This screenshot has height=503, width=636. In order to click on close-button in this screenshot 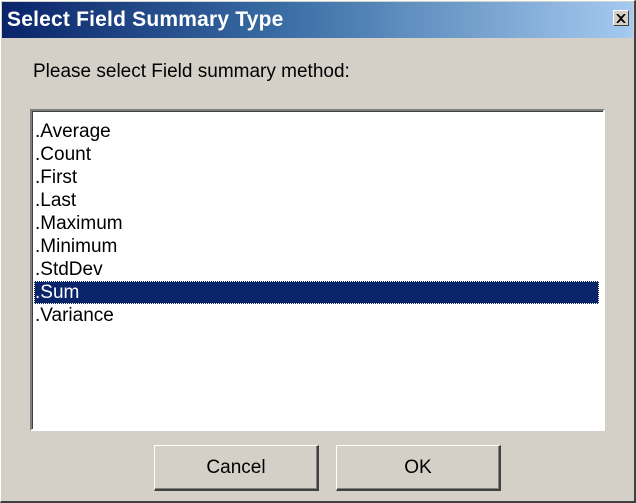, I will do `click(621, 18)`.